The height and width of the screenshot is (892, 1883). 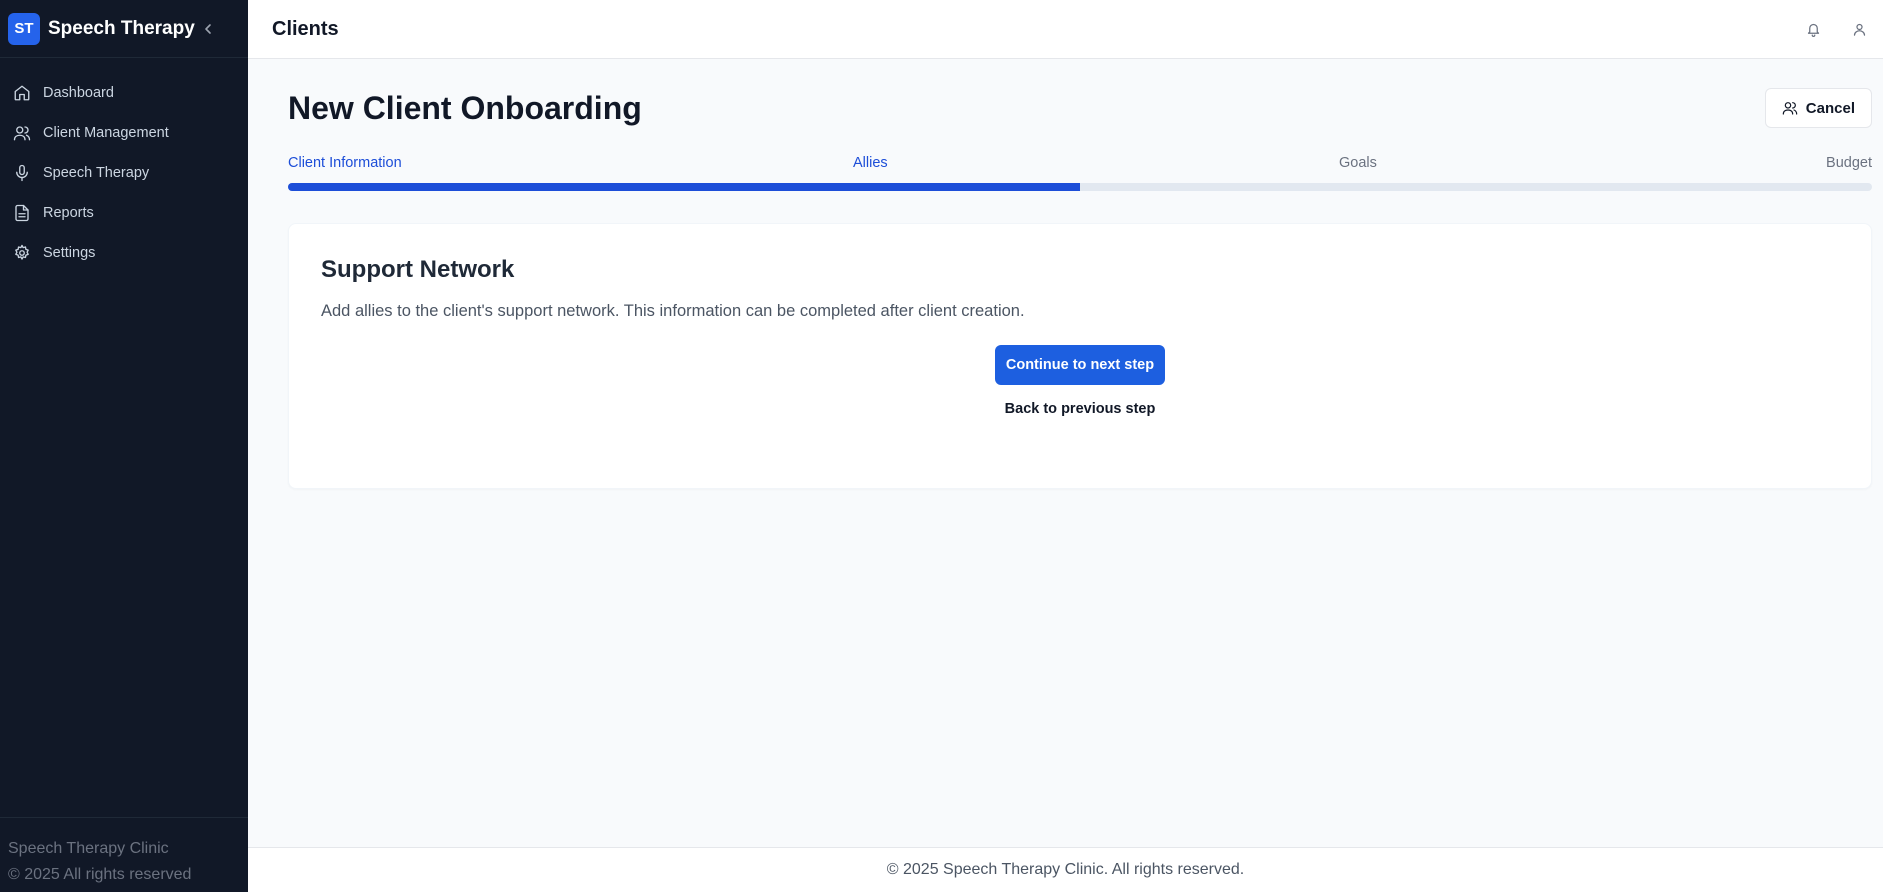 I want to click on collapse-sidebar-icon, so click(x=208, y=29).